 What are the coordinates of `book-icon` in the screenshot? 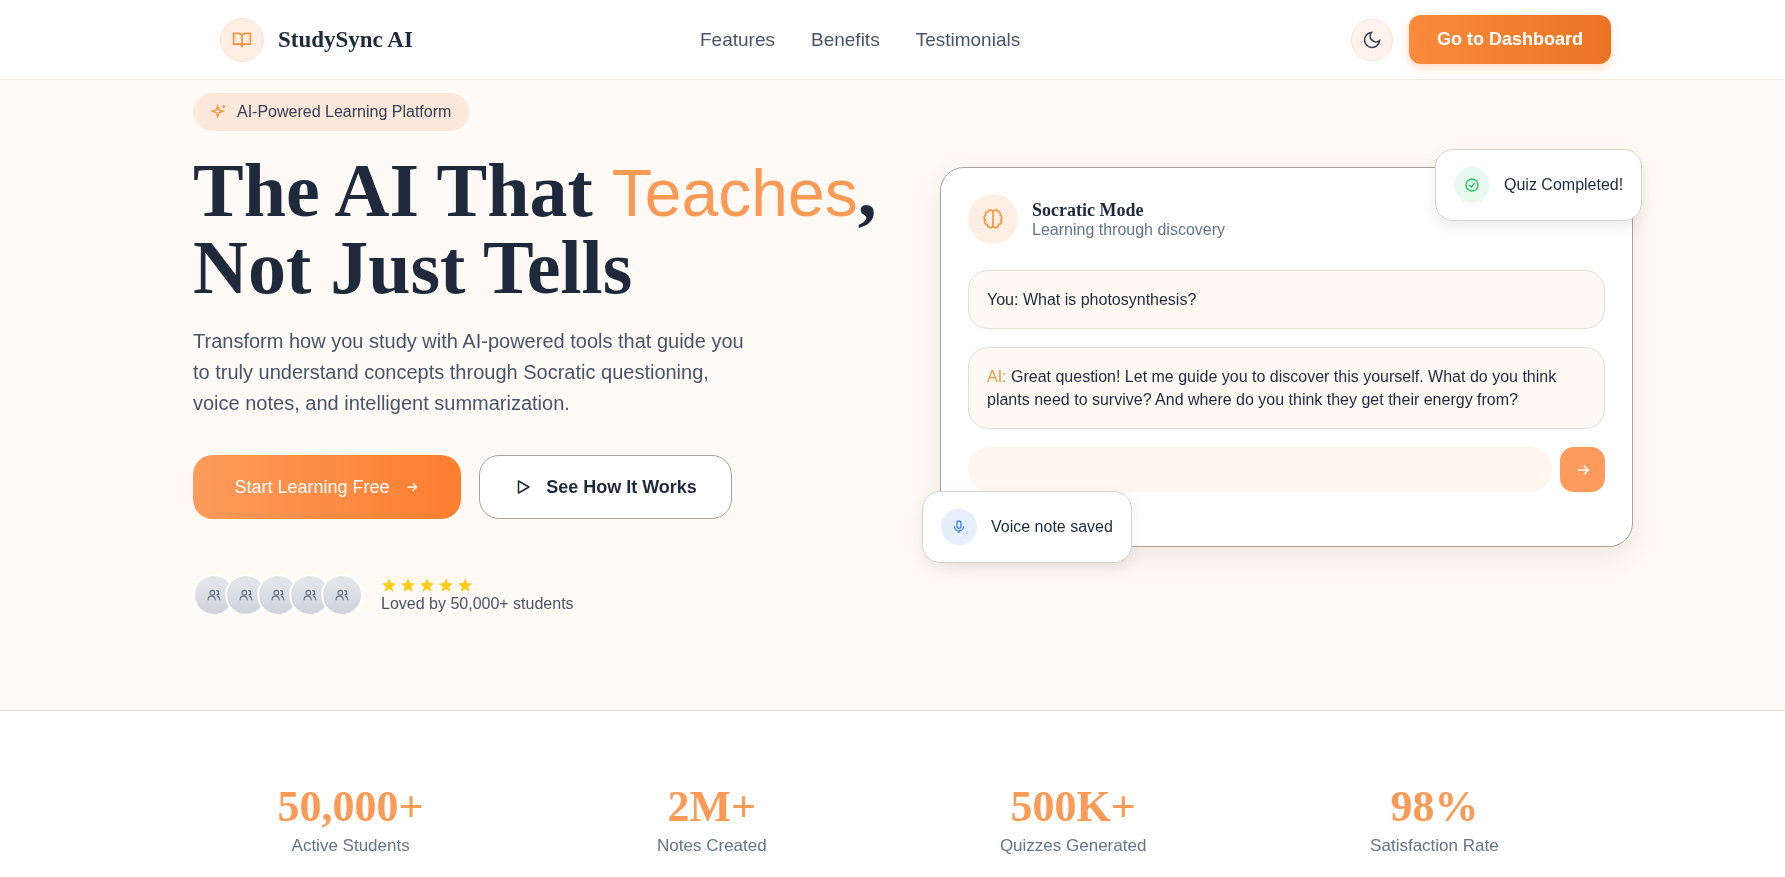 It's located at (242, 39).